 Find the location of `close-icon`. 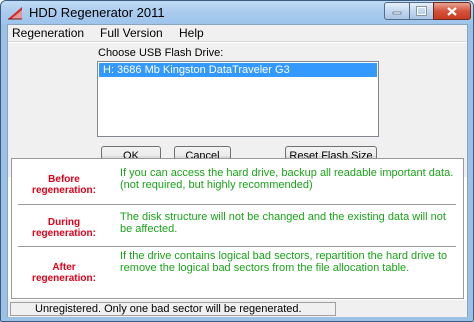

close-icon is located at coordinates (452, 11).